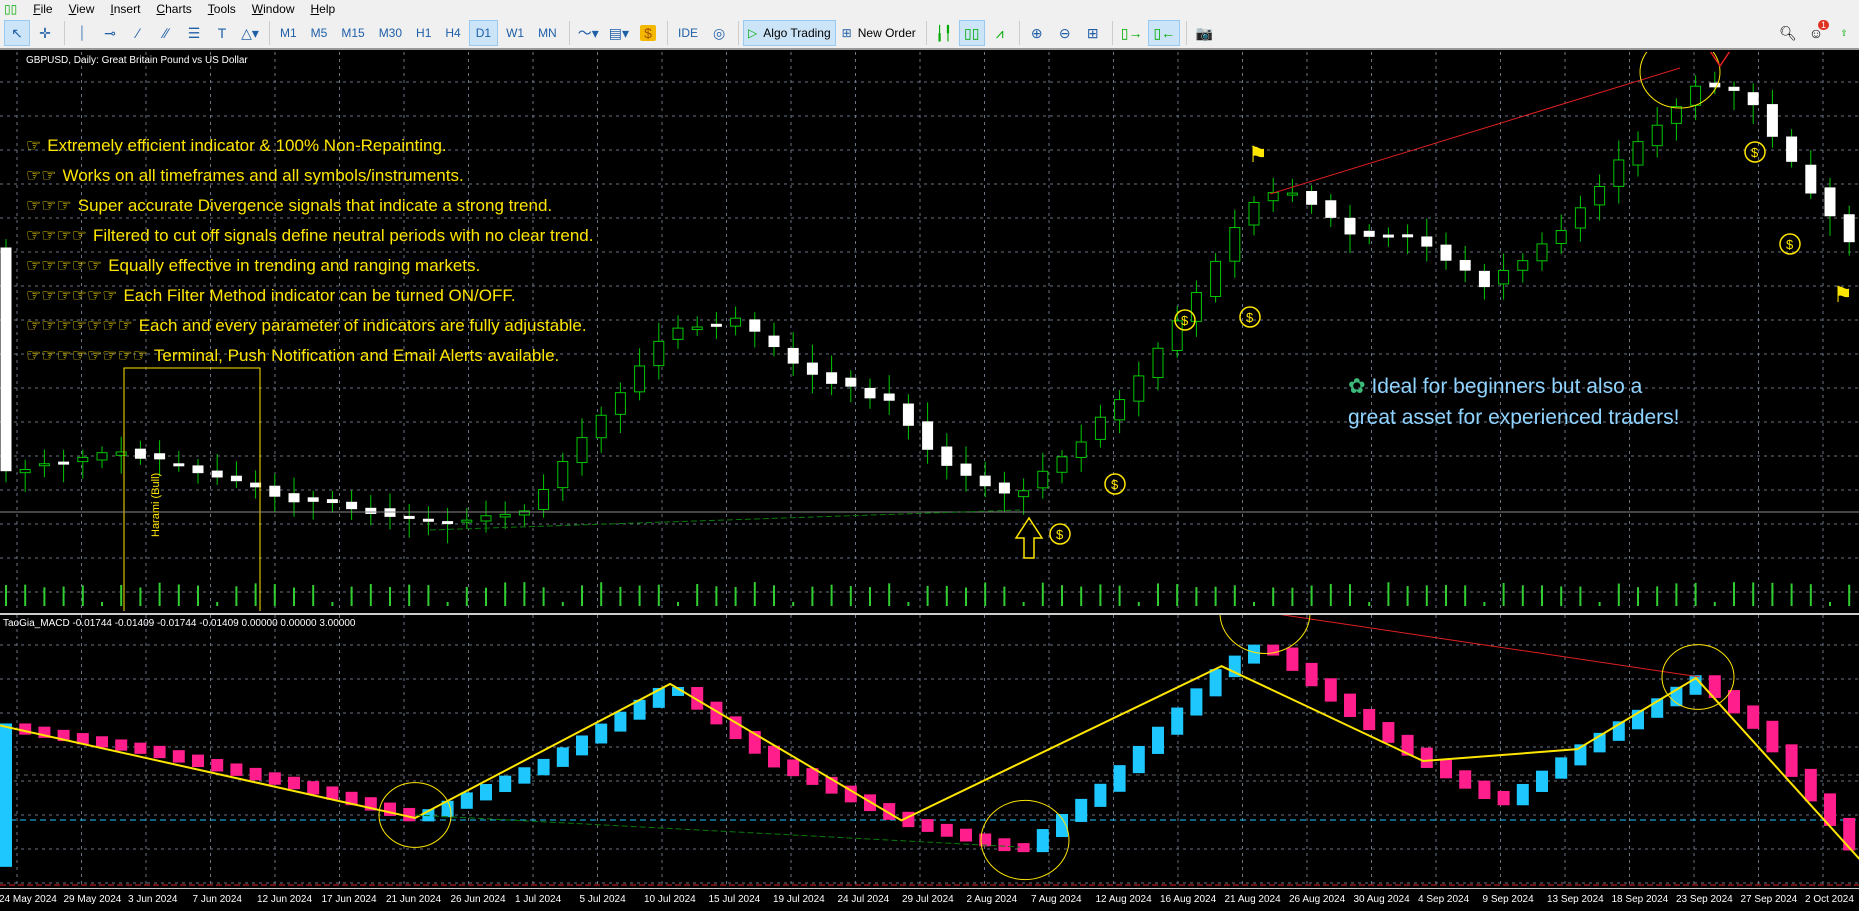 This screenshot has width=1859, height=911. Describe the element at coordinates (319, 33) in the screenshot. I see `timeframe-m5: M5` at that location.